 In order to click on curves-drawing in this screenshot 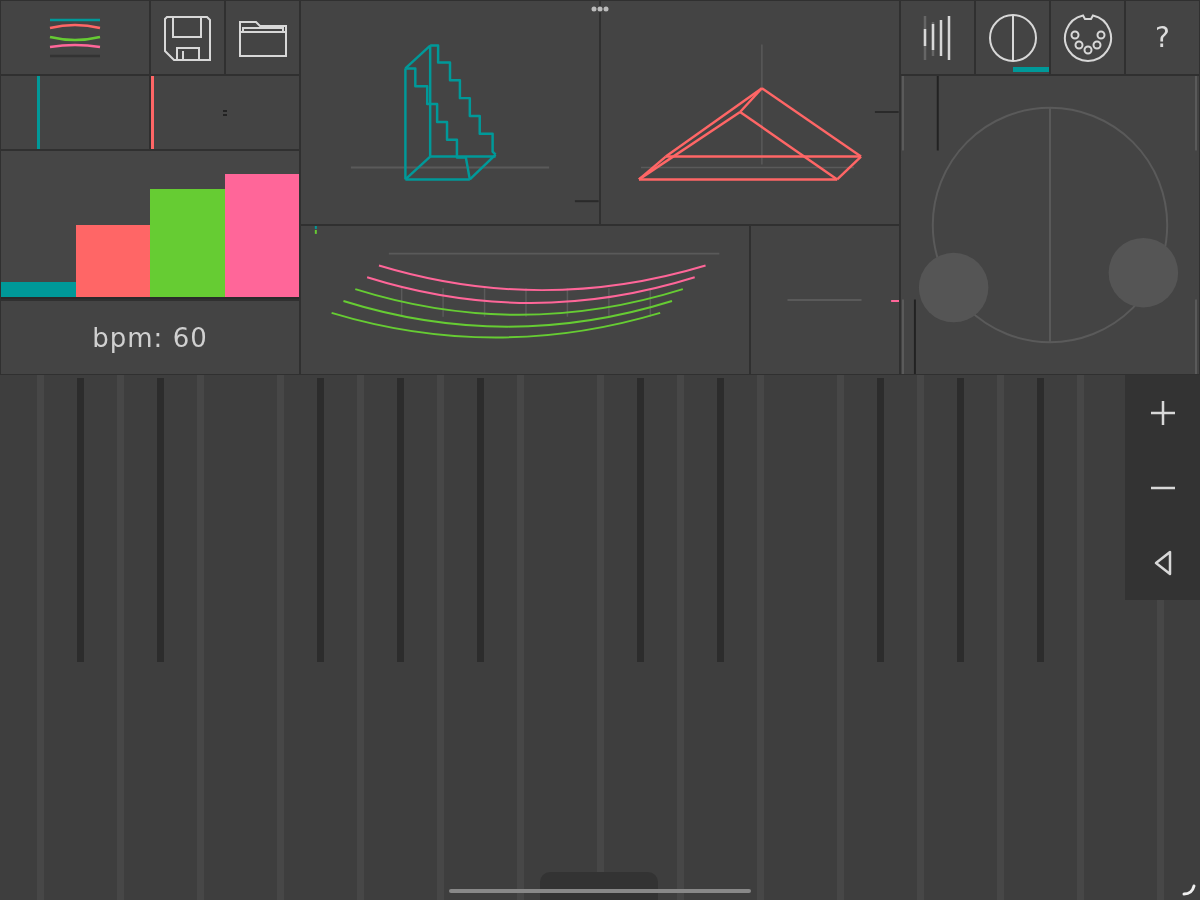, I will do `click(518, 301)`.